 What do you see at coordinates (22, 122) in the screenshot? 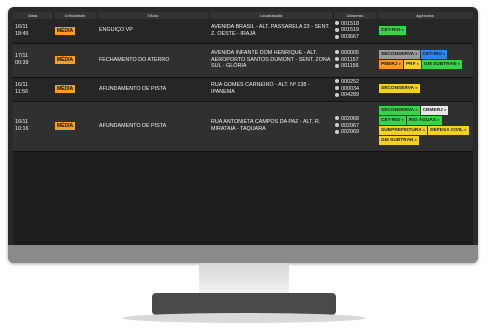
I see `row-date: 16/11` at bounding box center [22, 122].